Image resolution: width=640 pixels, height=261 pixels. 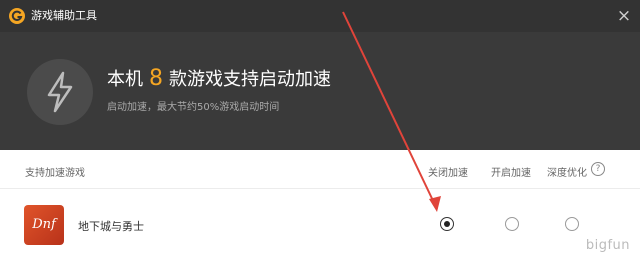 What do you see at coordinates (125, 79) in the screenshot?
I see `headline-prefix: 本机` at bounding box center [125, 79].